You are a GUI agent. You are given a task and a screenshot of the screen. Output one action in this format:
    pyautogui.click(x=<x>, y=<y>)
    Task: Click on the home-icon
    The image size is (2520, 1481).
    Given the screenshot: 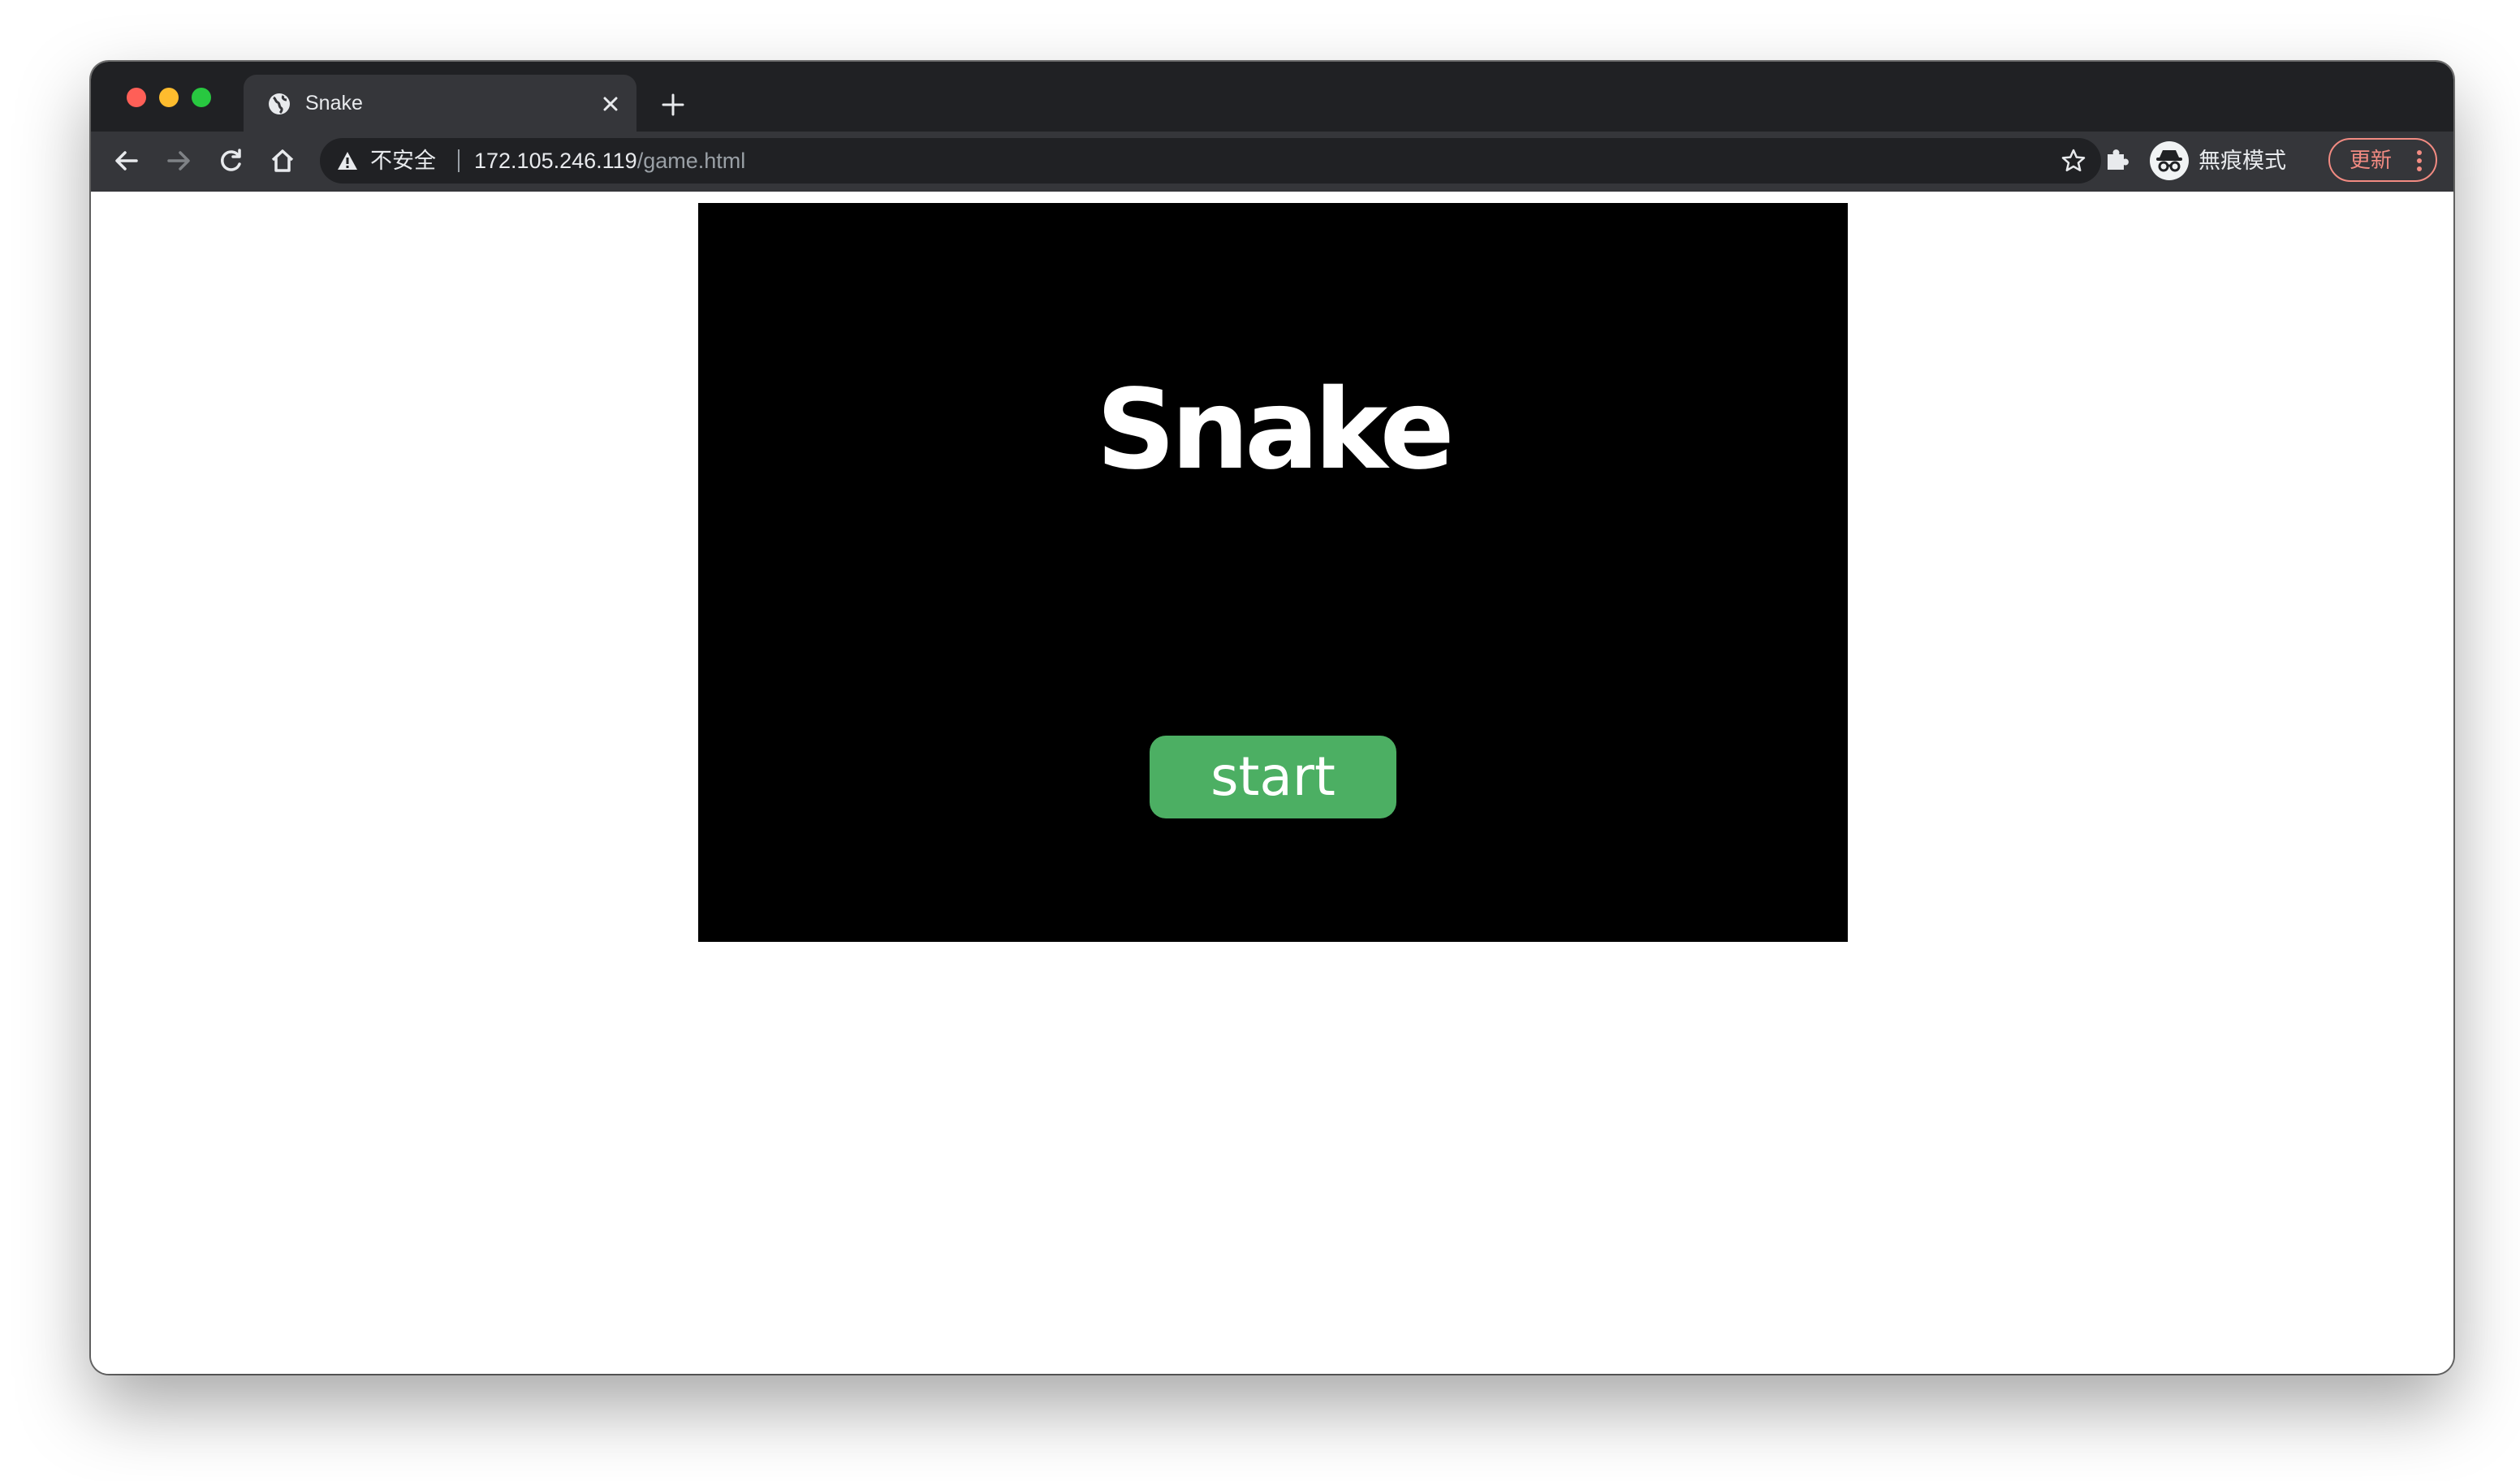 What is the action you would take?
    pyautogui.click(x=282, y=161)
    